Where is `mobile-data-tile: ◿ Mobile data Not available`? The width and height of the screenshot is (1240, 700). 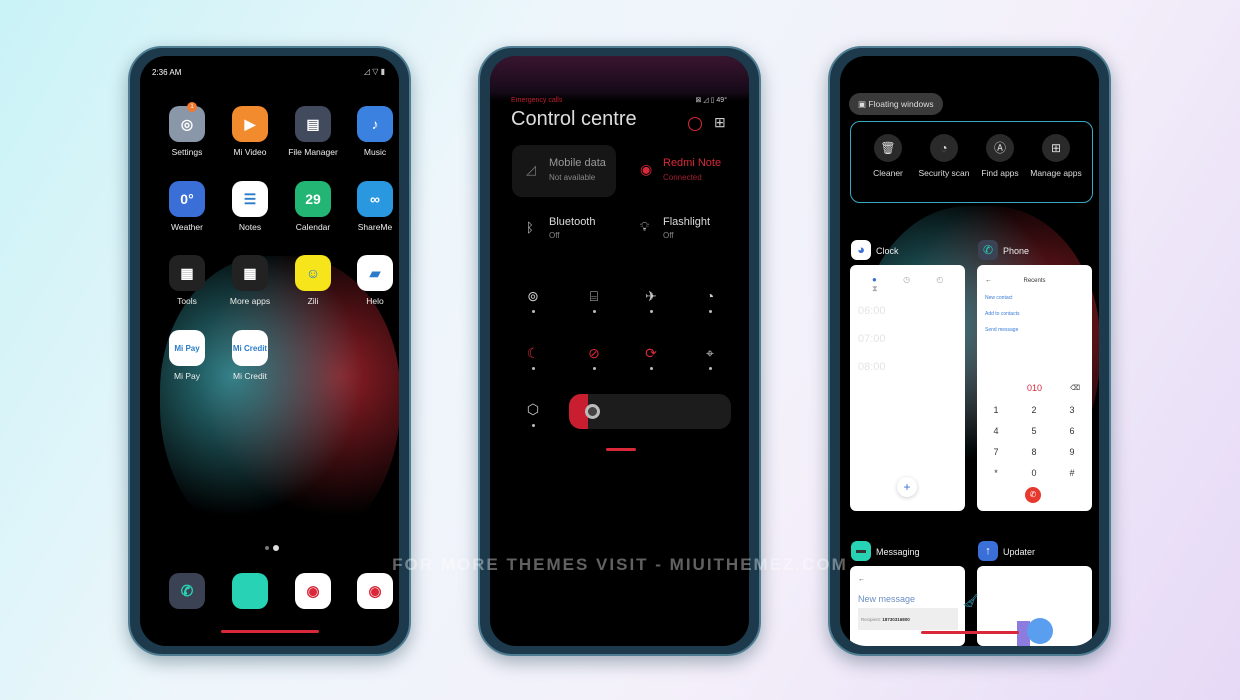
mobile-data-tile: ◿ Mobile data Not available is located at coordinates (564, 171).